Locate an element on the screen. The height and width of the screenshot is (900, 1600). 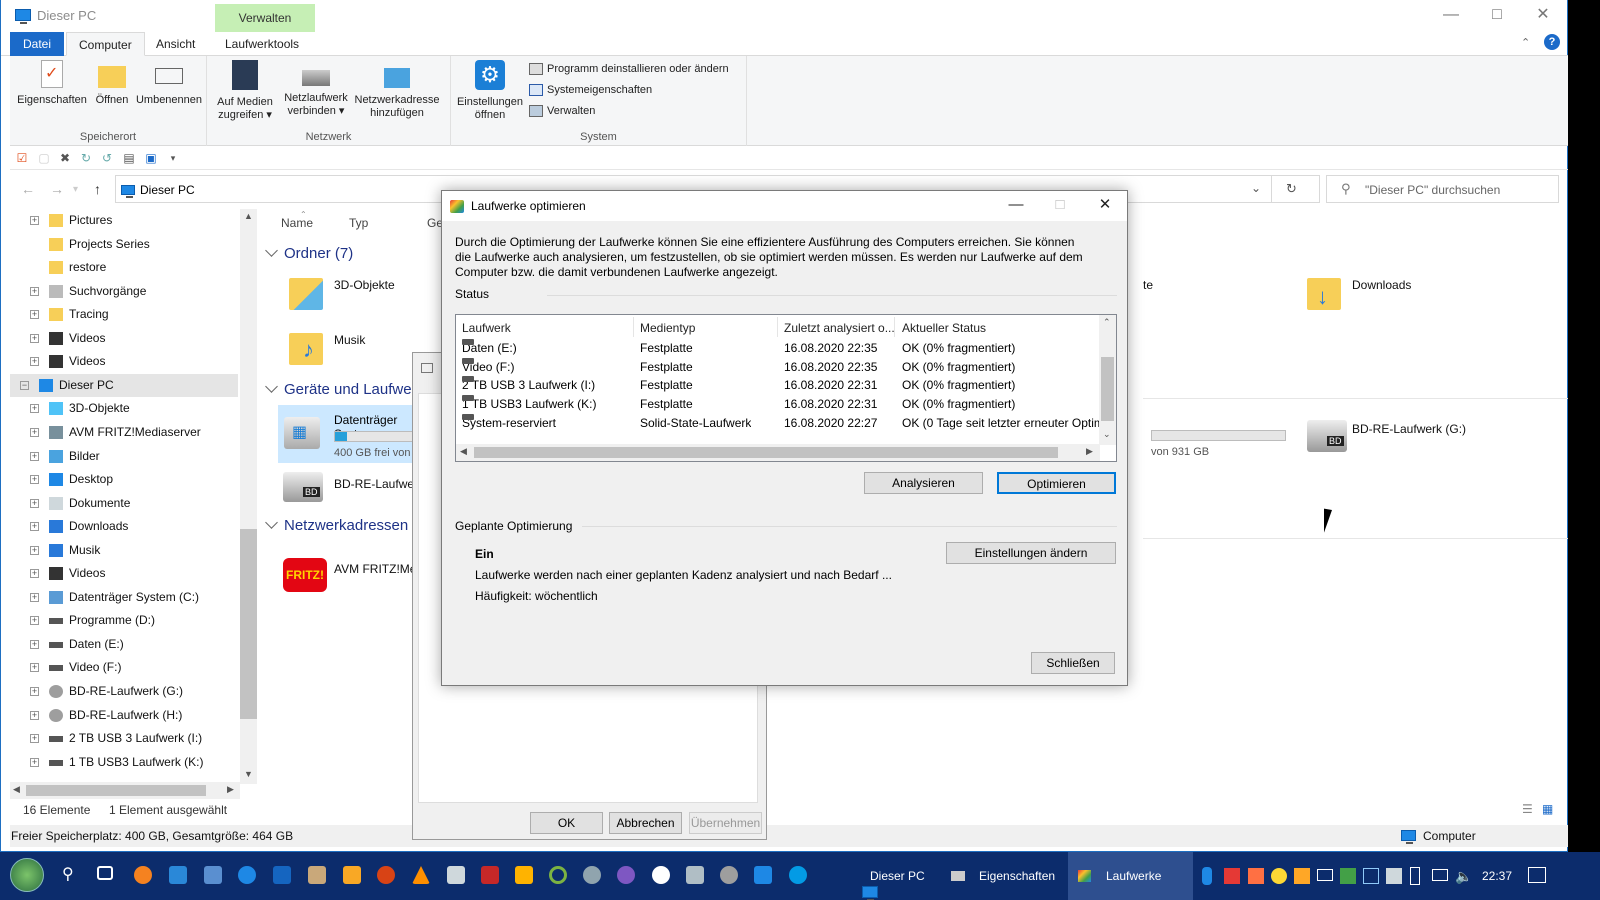
close-button: ✕ is located at coordinates (1543, 16).